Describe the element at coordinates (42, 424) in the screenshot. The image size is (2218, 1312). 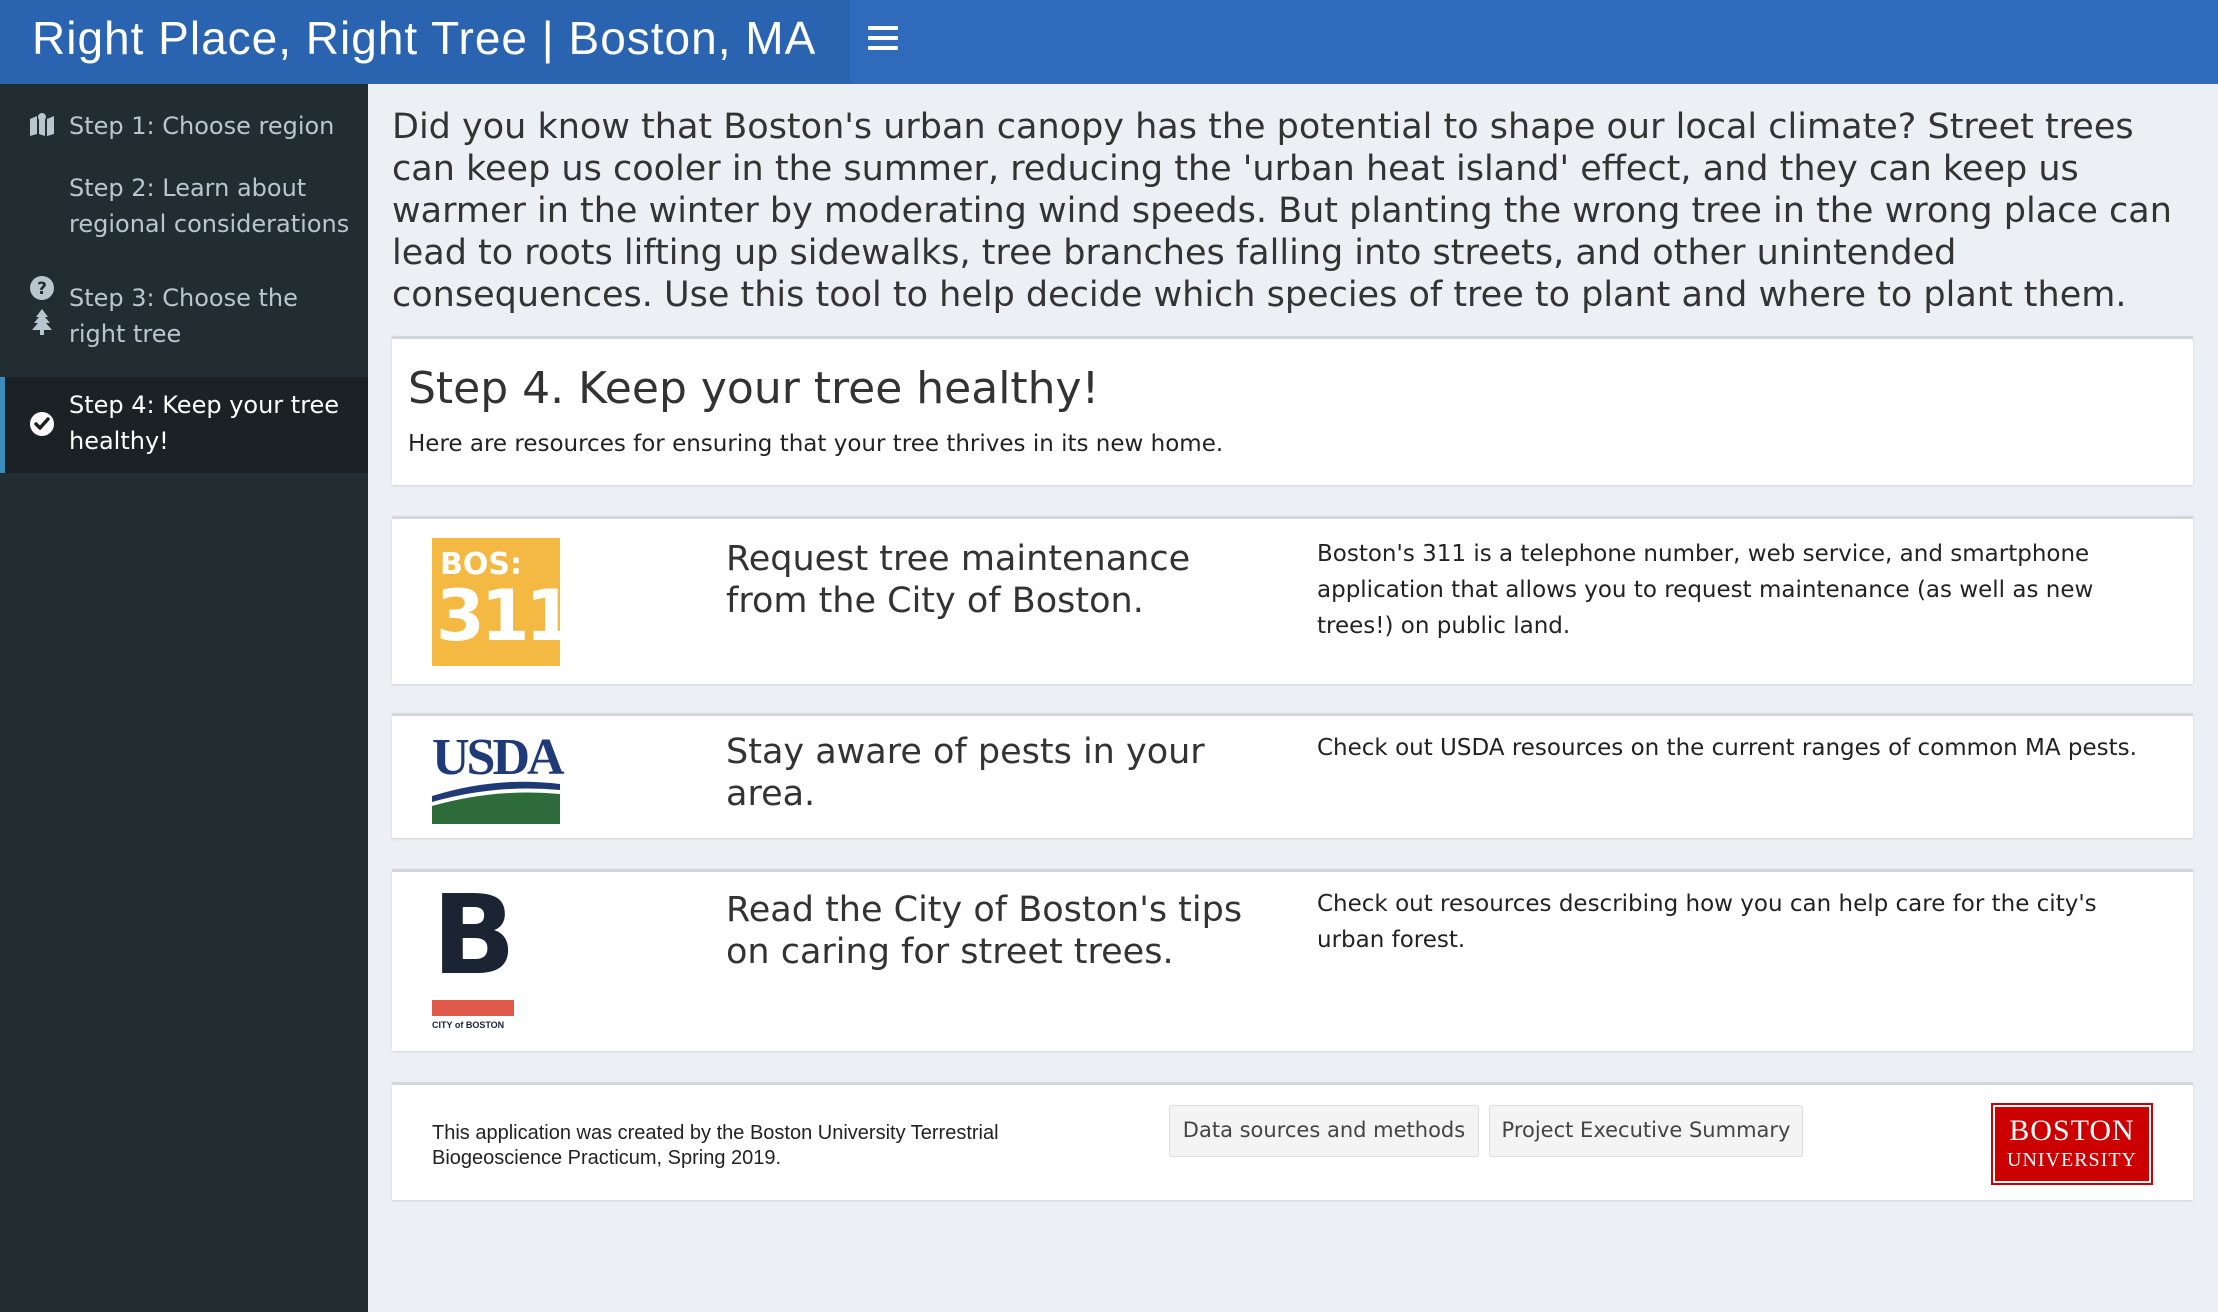
I see `check-circle-icon` at that location.